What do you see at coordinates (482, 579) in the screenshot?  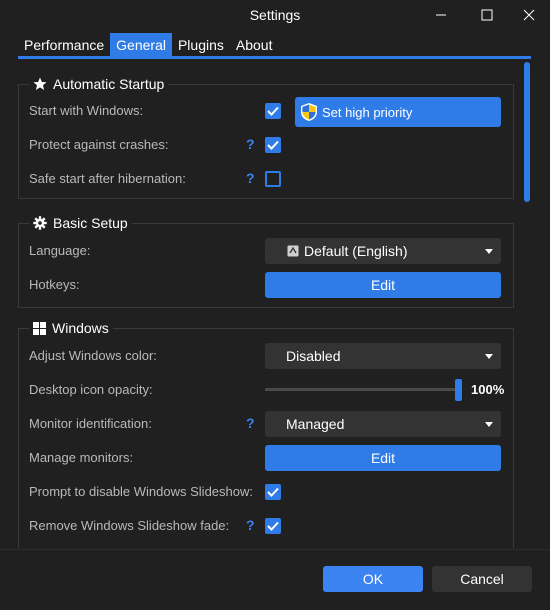 I see `cancel-button: Cancel` at bounding box center [482, 579].